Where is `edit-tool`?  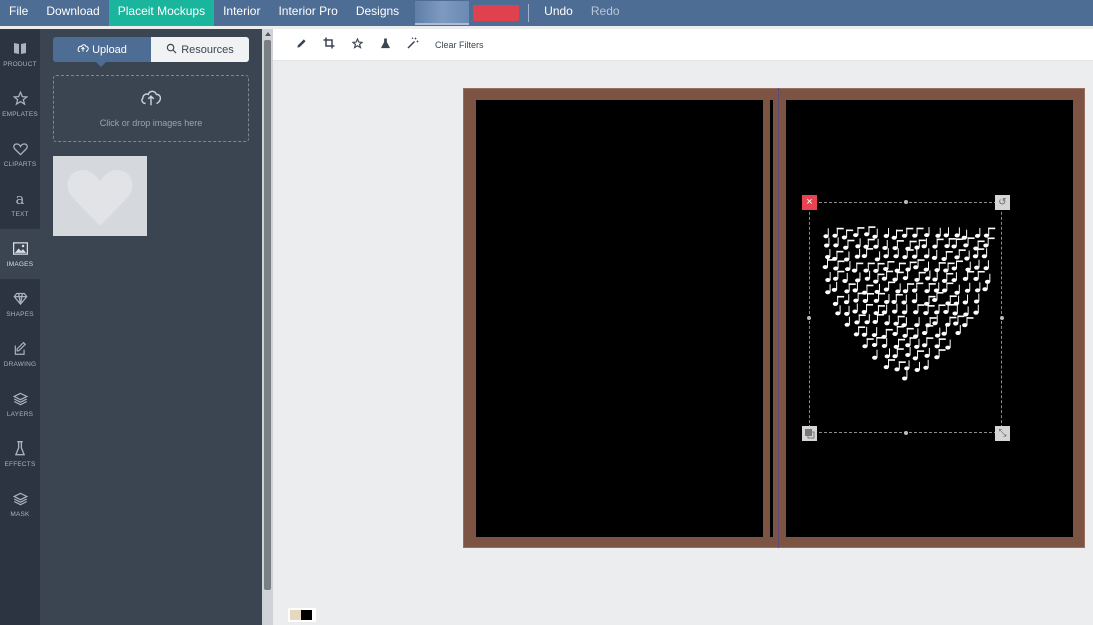
edit-tool is located at coordinates (301, 45).